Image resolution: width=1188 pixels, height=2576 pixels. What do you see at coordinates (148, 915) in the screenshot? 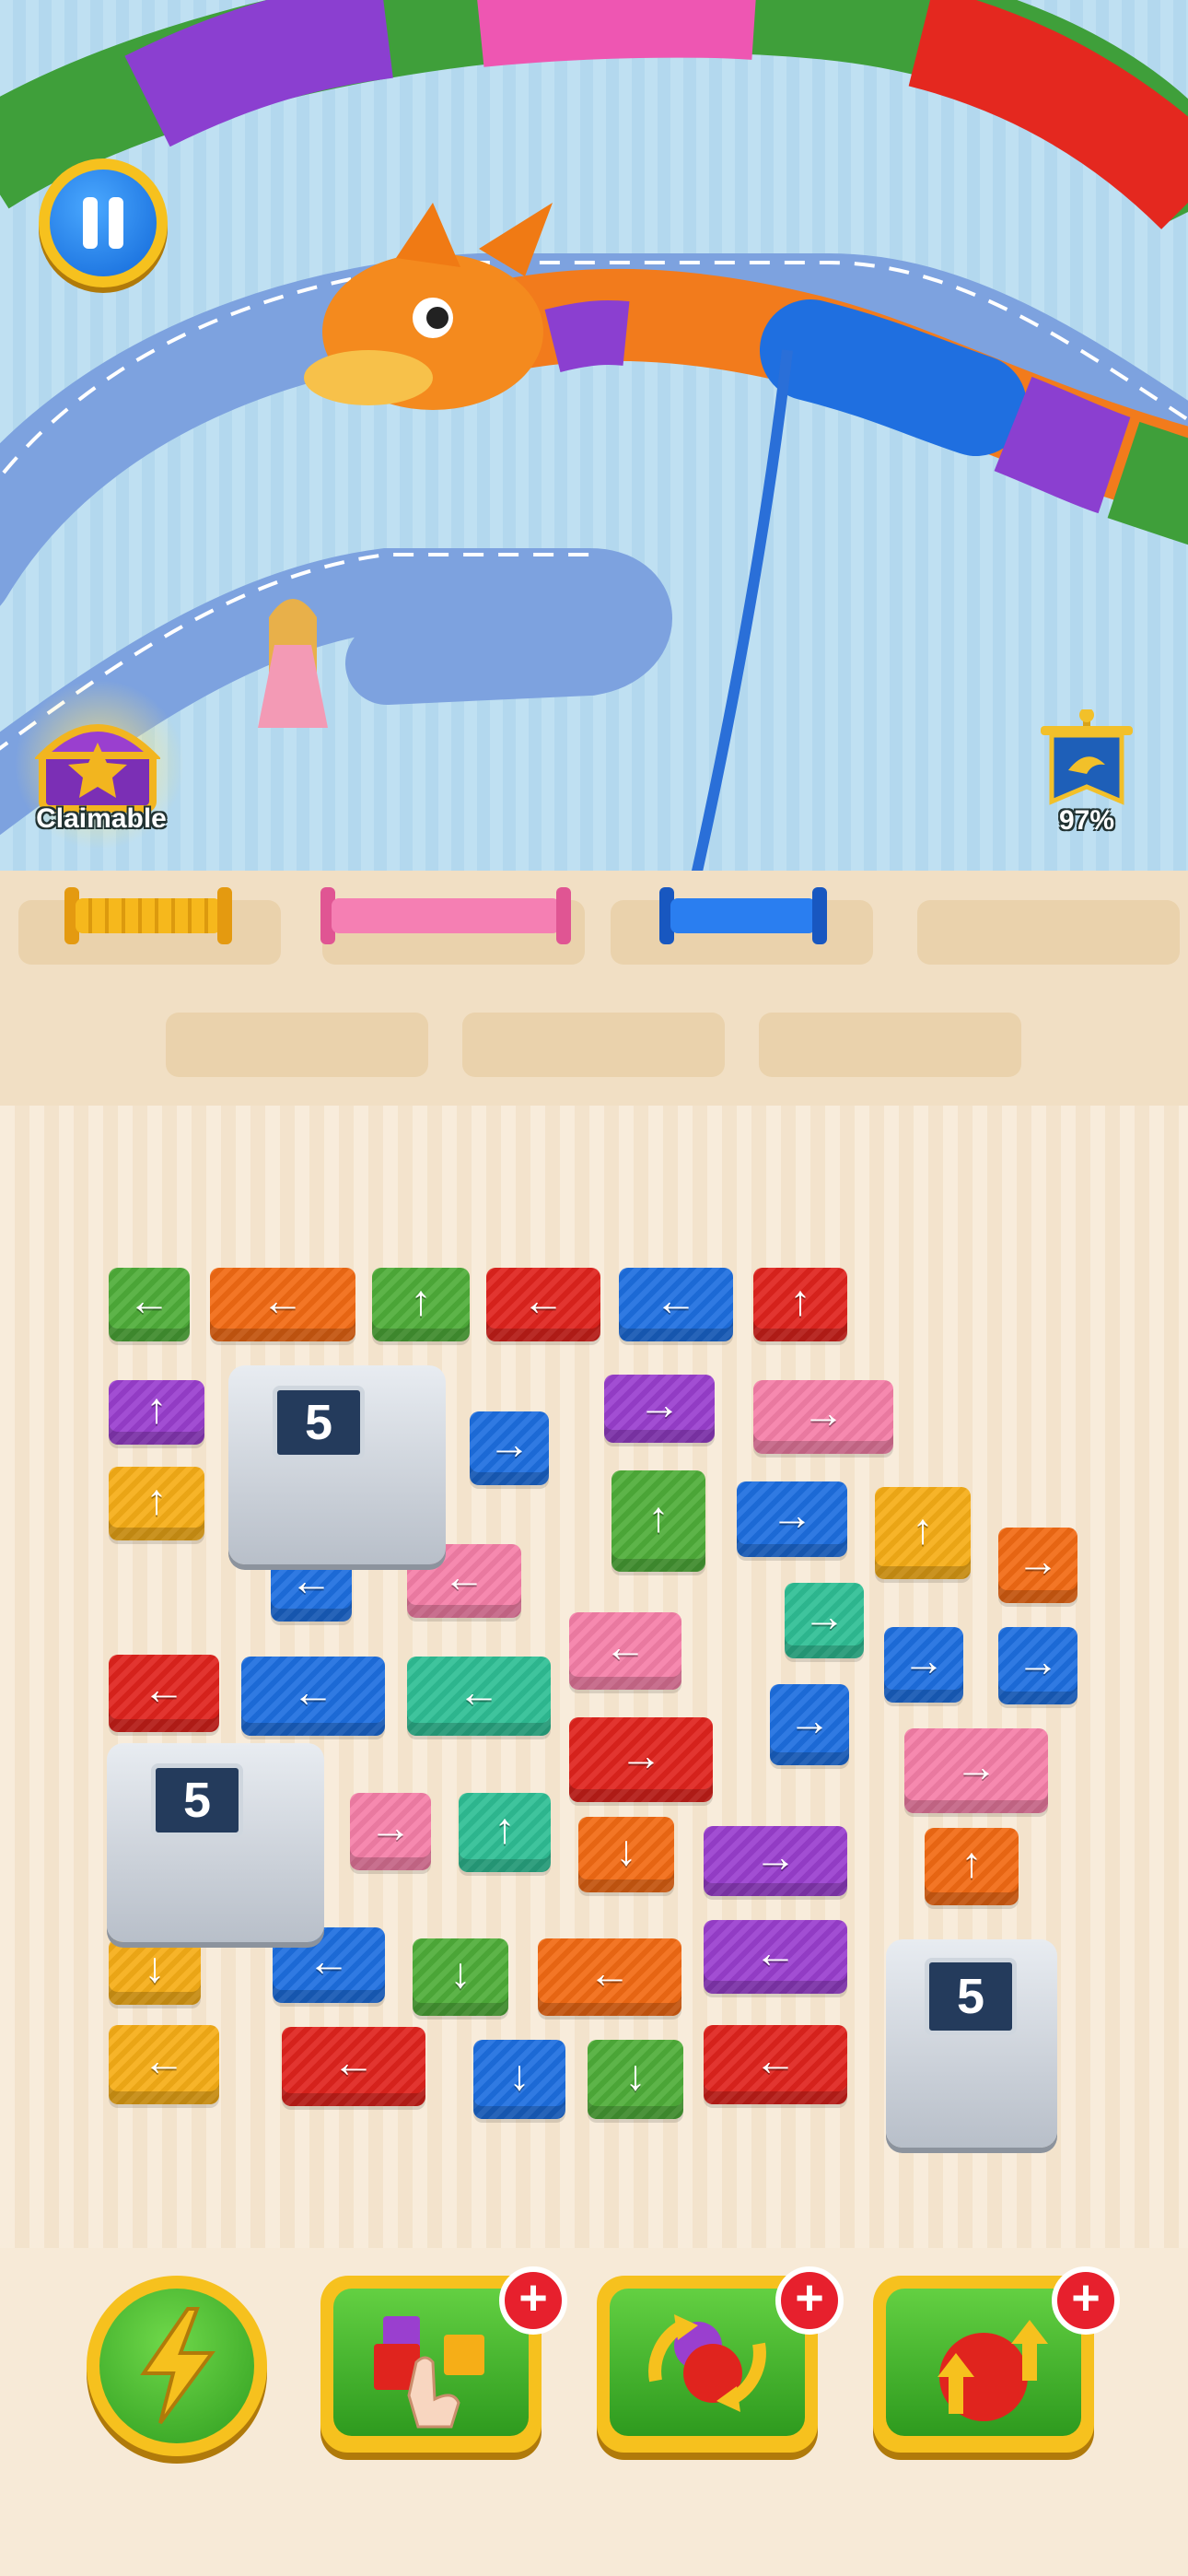
I see `spool-yellow` at bounding box center [148, 915].